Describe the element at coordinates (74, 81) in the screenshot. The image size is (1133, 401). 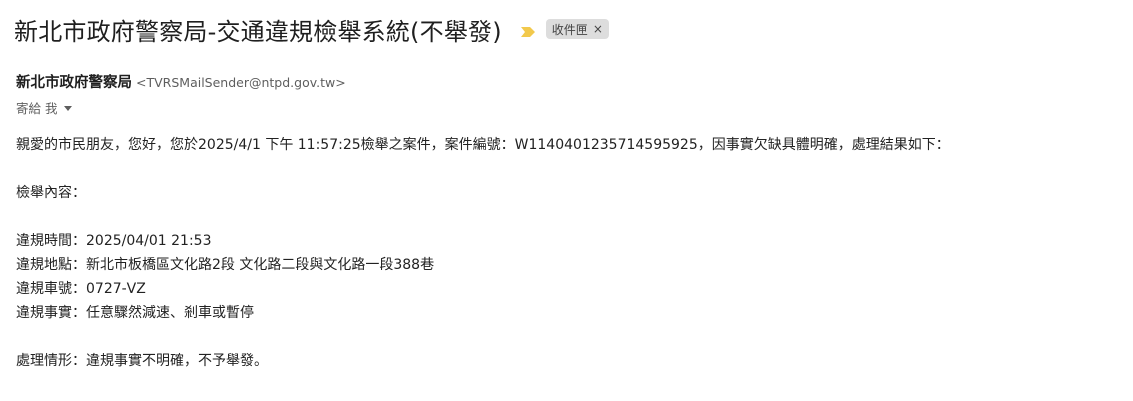
I see `sender-name: 新北市政府警察局` at that location.